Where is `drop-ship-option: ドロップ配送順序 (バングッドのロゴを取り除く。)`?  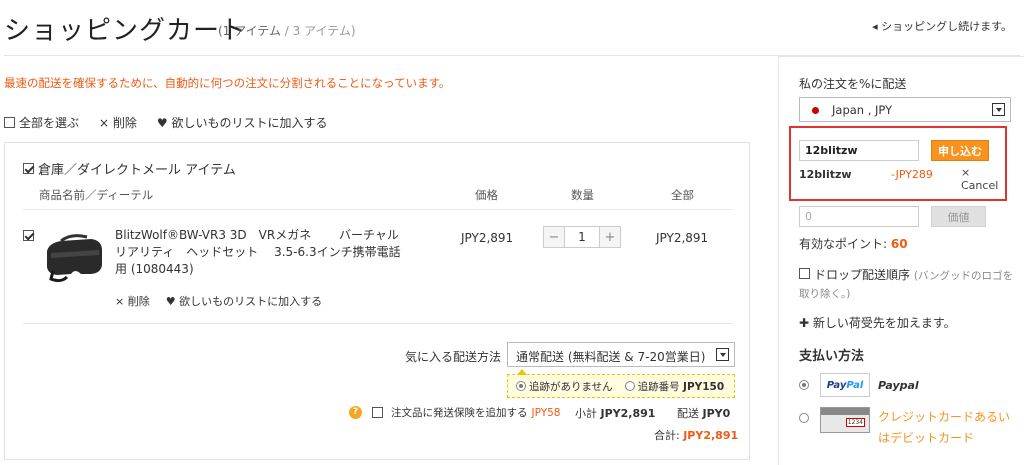 drop-ship-option: ドロップ配送順序 (バングッドのロゴを取り除く。) is located at coordinates (910, 285).